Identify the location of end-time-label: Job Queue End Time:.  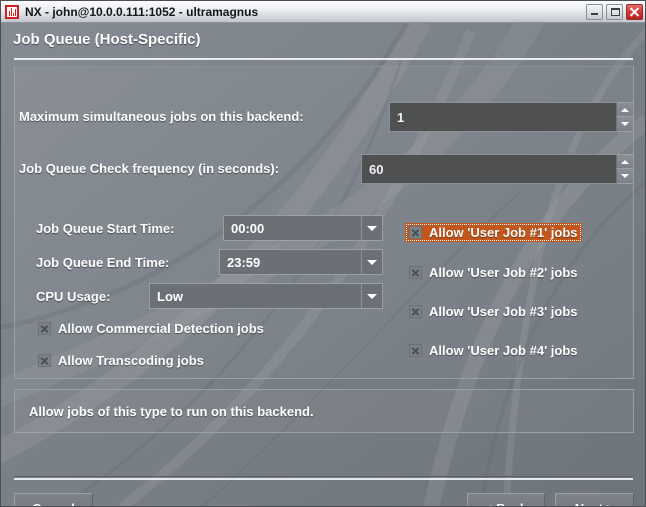
(103, 262).